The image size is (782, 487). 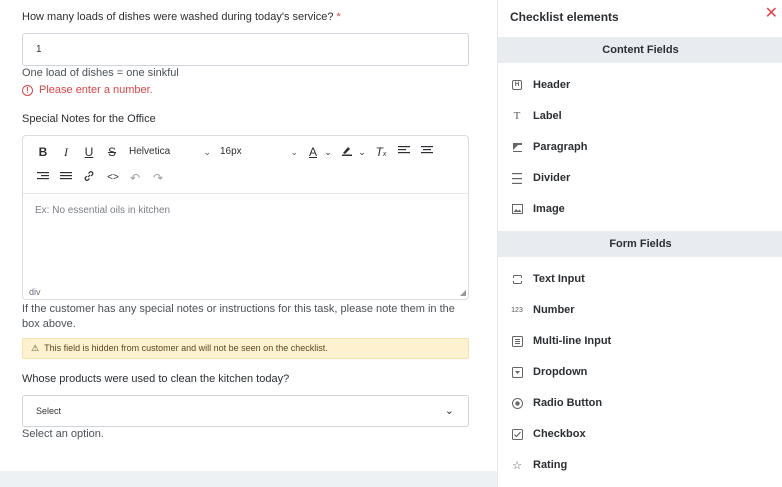 What do you see at coordinates (517, 372) in the screenshot?
I see `dropdown-icon` at bounding box center [517, 372].